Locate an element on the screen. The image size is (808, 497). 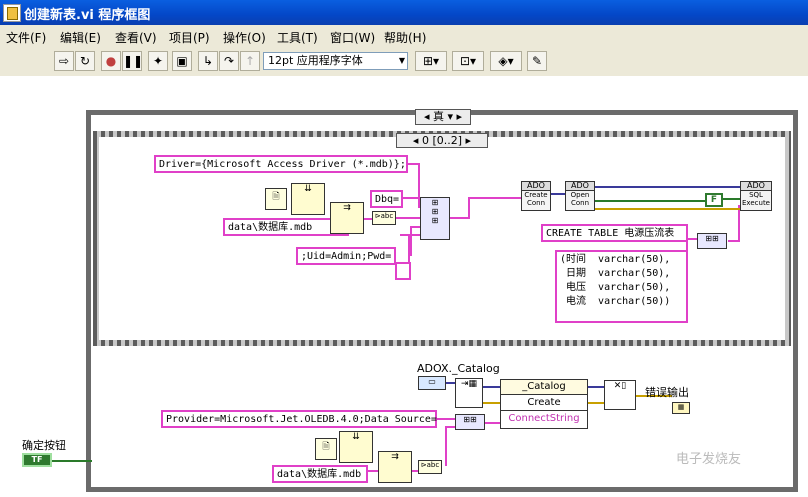
run-continuously-icon: ↻ is located at coordinates (85, 61).